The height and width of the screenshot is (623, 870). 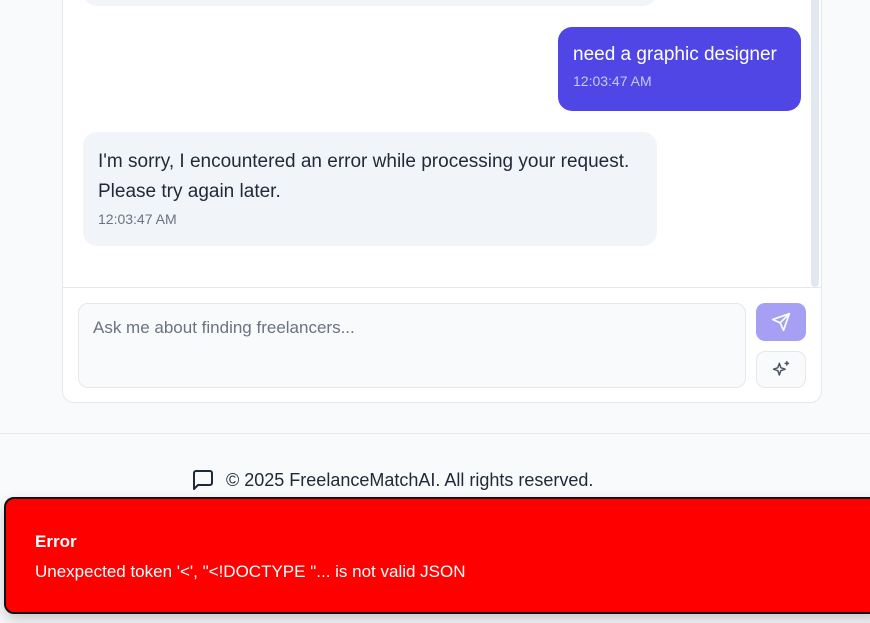 What do you see at coordinates (137, 219) in the screenshot?
I see `assistant-message-time: 12:03:47 AM` at bounding box center [137, 219].